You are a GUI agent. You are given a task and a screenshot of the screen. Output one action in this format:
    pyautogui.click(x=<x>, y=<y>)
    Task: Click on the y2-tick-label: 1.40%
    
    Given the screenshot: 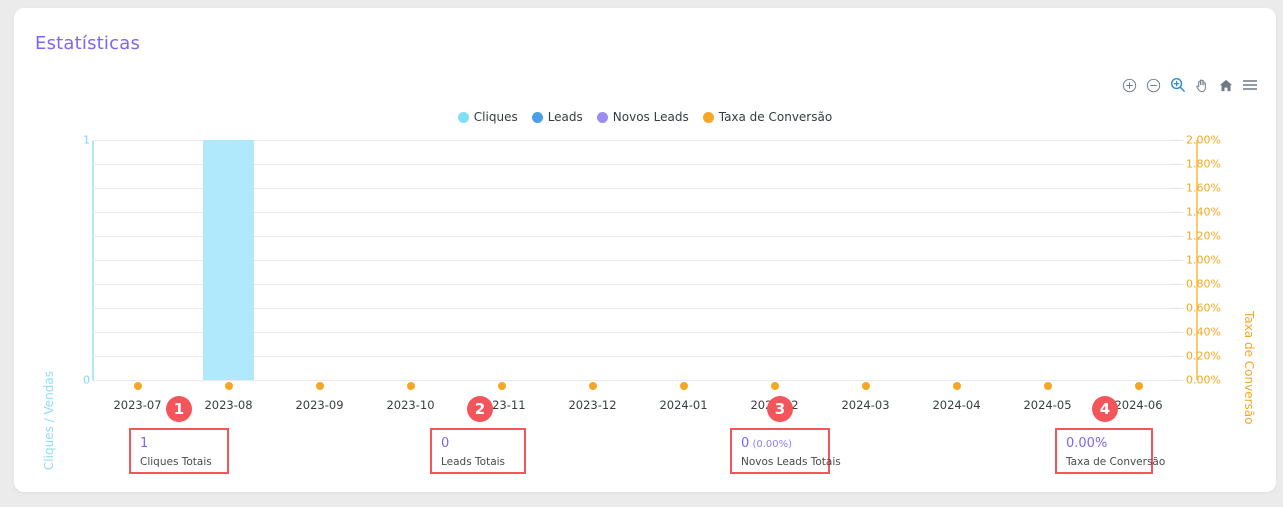 What is the action you would take?
    pyautogui.click(x=1203, y=212)
    